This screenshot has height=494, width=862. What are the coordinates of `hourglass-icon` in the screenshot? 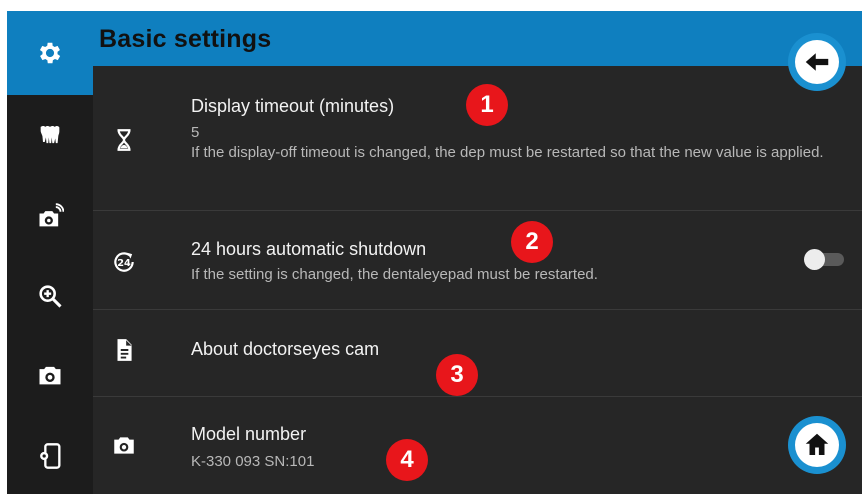 It's located at (124, 140).